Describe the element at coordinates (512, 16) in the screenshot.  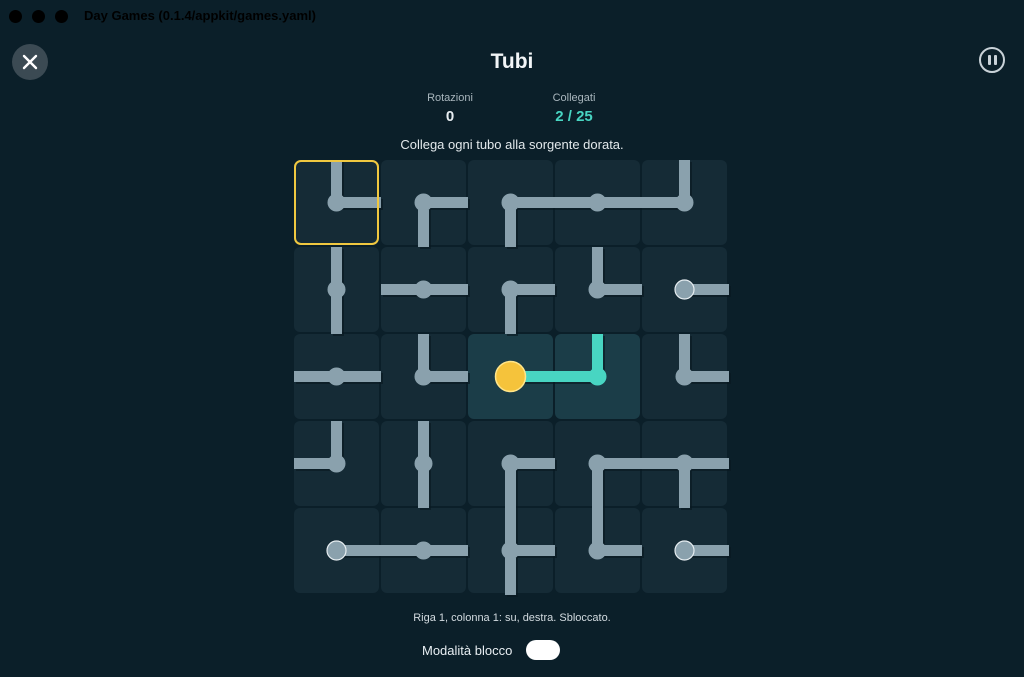
I see `title-bar: Day Games (0.1.4/appkit/games.yaml)` at that location.